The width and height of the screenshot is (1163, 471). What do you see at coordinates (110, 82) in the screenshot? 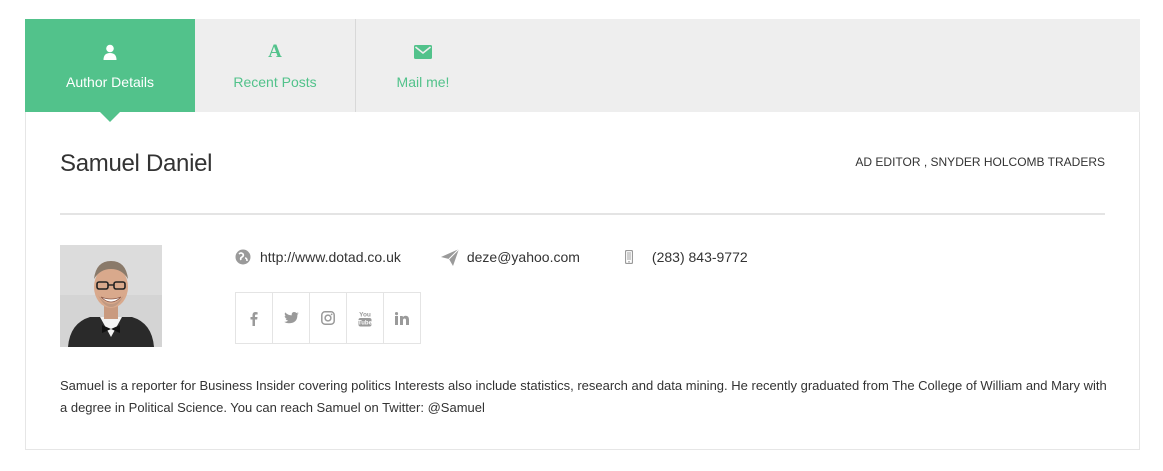
I see `tab-label: Author Details` at bounding box center [110, 82].